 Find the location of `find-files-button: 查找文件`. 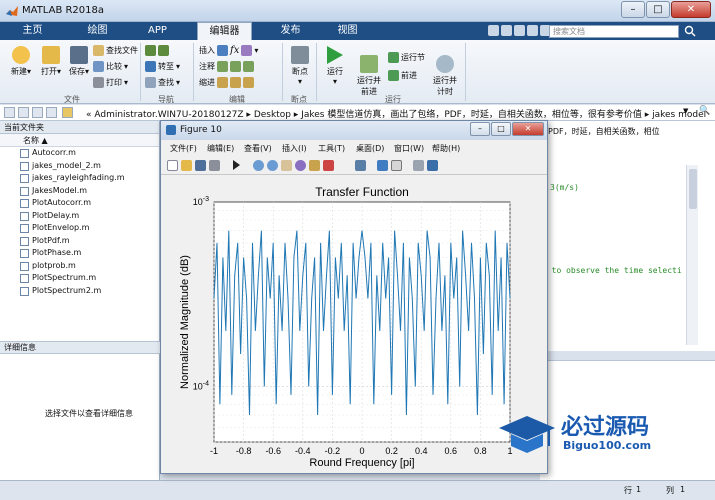

find-files-button: 查找文件 is located at coordinates (115, 50).